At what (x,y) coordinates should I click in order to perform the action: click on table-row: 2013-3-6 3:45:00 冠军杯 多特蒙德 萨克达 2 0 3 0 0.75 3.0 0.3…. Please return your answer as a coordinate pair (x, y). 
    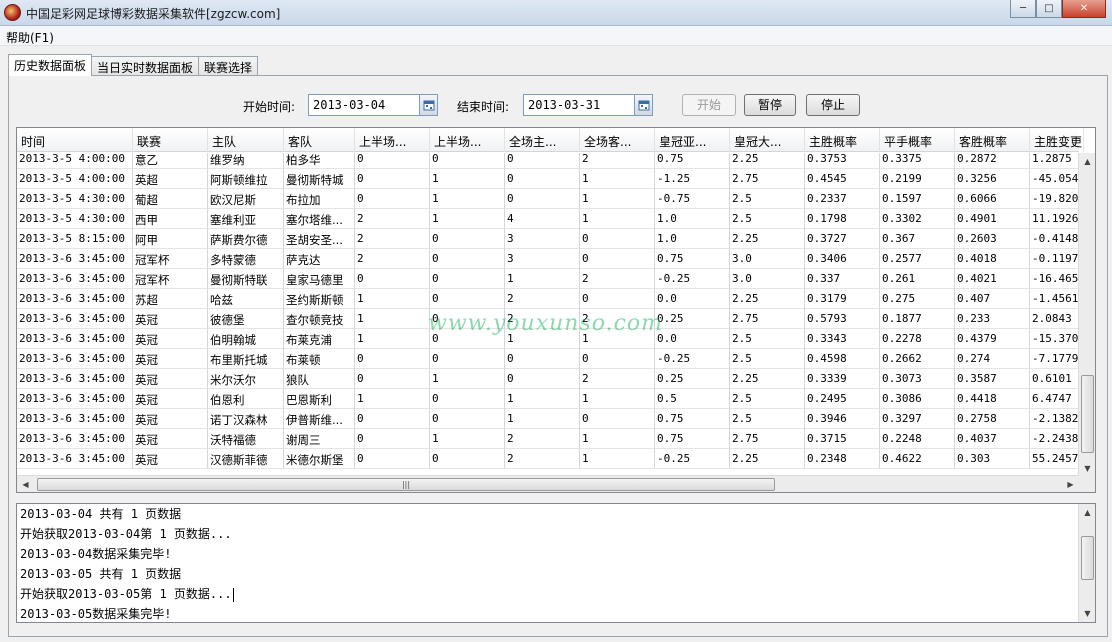
    Looking at the image, I should click on (548, 259).